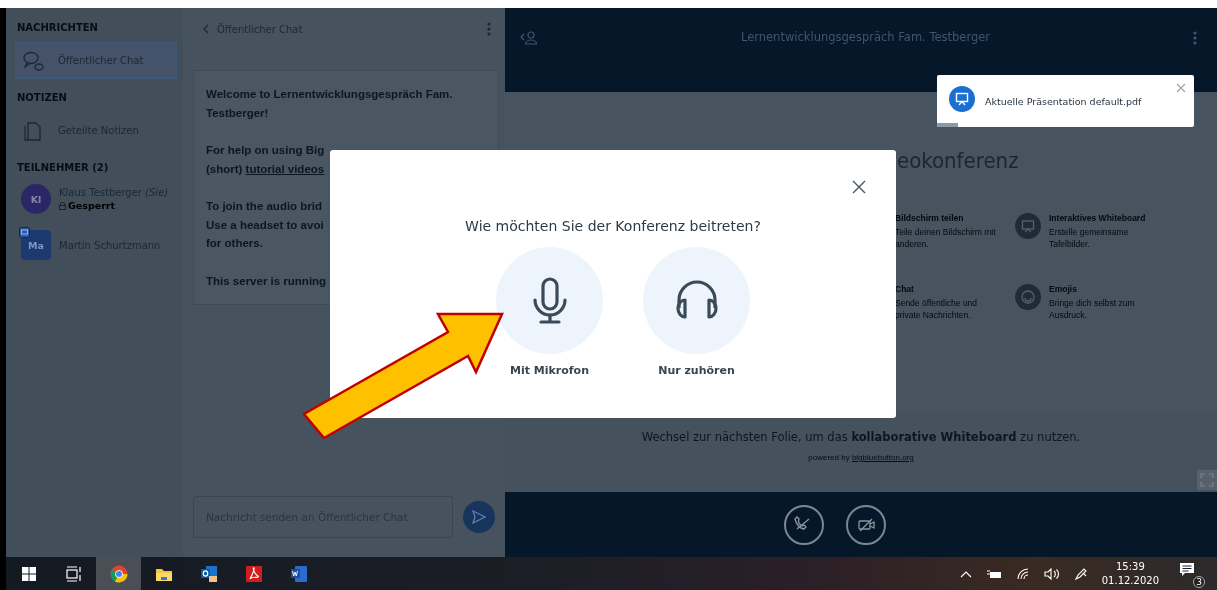  Describe the element at coordinates (866, 524) in the screenshot. I see `camera-off-button` at that location.